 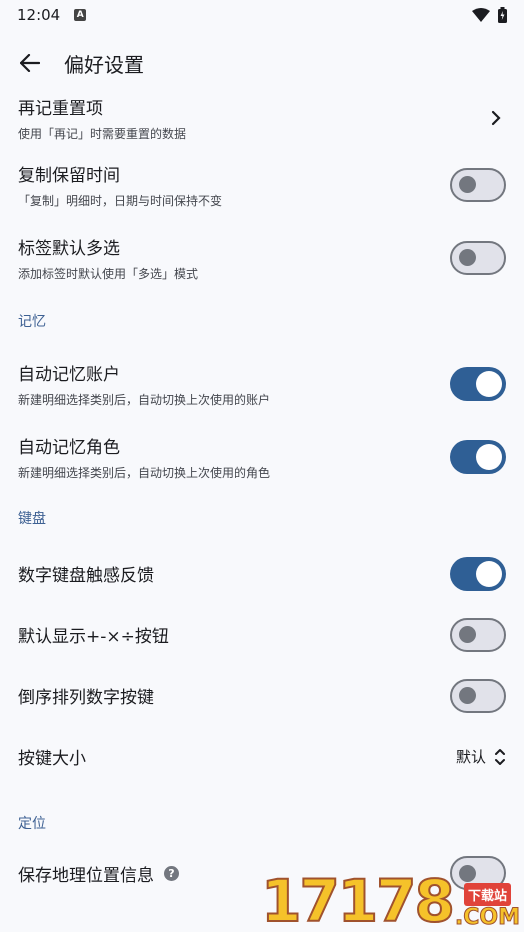 What do you see at coordinates (358, 899) in the screenshot?
I see `watermark-digits: 17178` at bounding box center [358, 899].